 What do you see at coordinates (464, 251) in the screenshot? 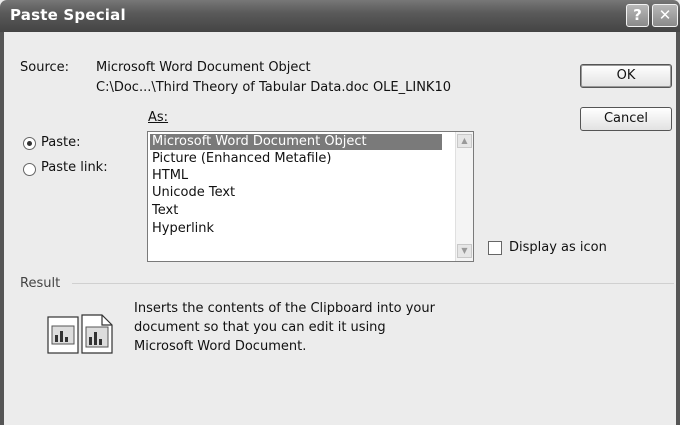
I see `scroll-down-arrow-icon: ▼` at bounding box center [464, 251].